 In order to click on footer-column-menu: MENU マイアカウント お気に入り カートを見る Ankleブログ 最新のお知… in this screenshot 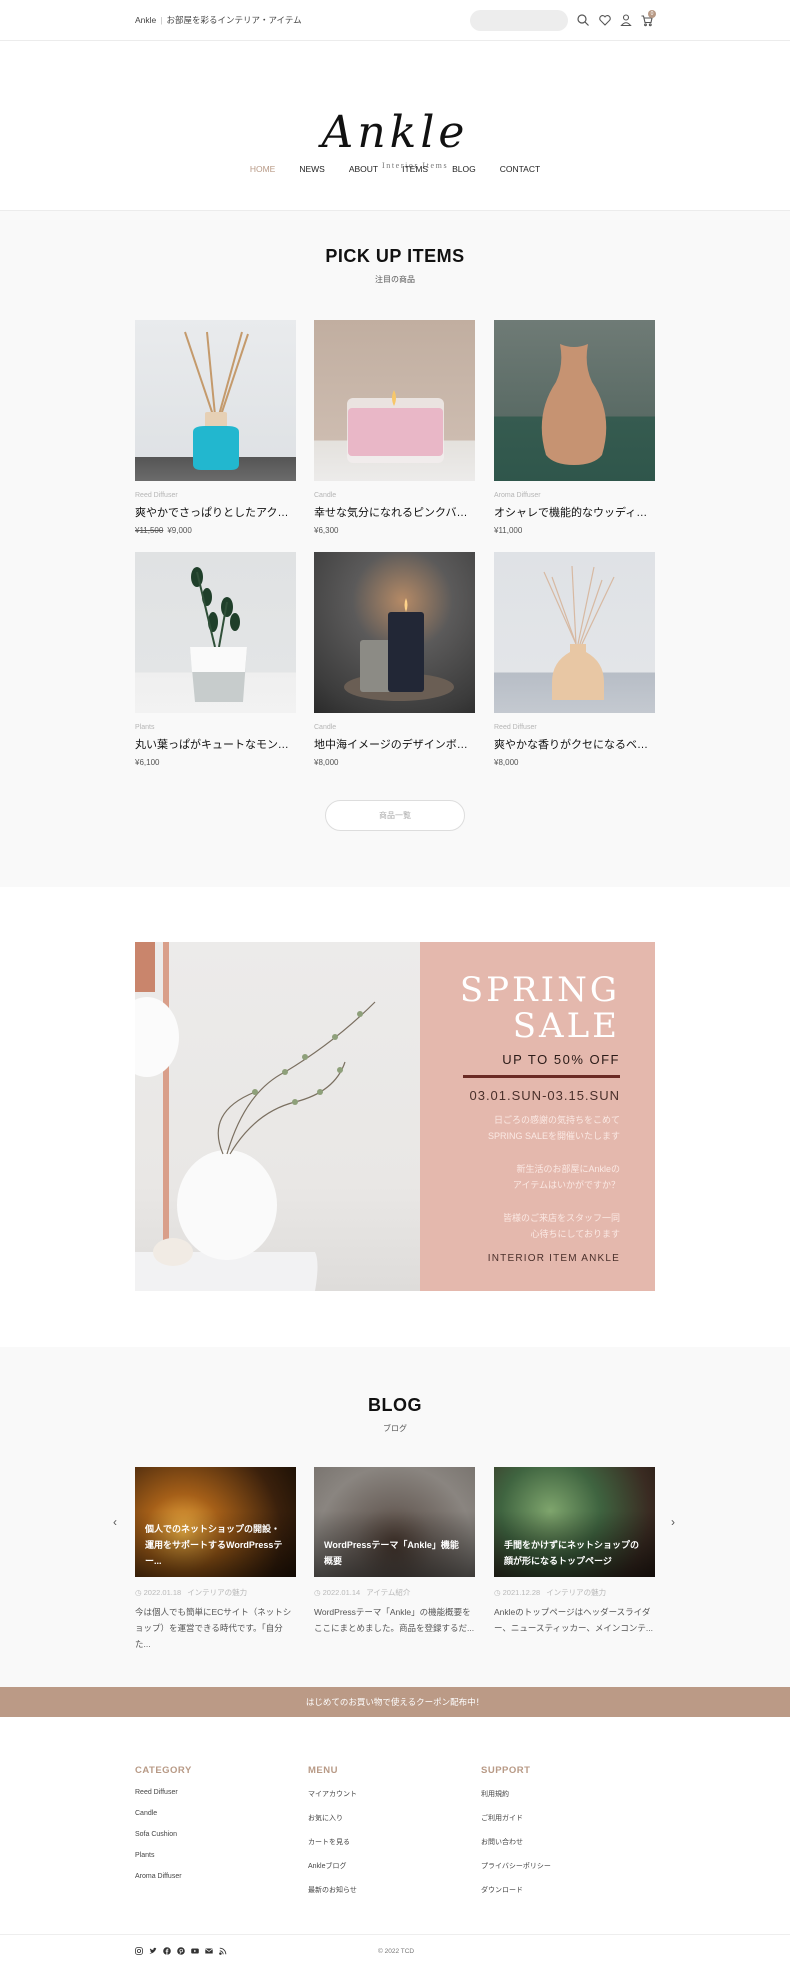, I will do `click(332, 1837)`.